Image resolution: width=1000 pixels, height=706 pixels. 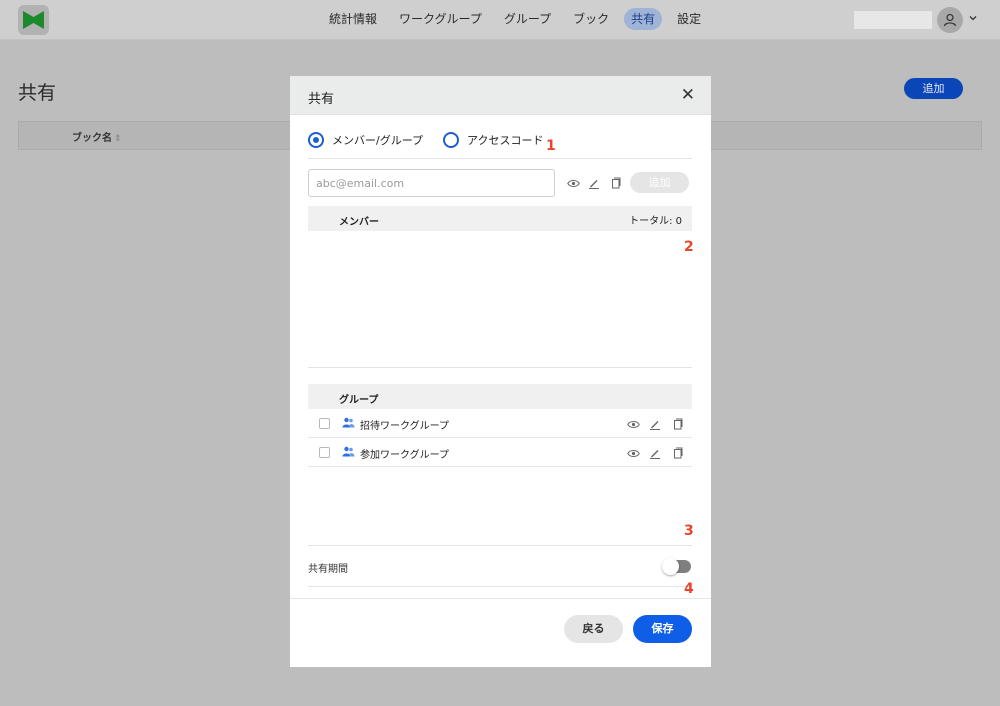 What do you see at coordinates (500, 598) in the screenshot?
I see `dialog-footer-divider` at bounding box center [500, 598].